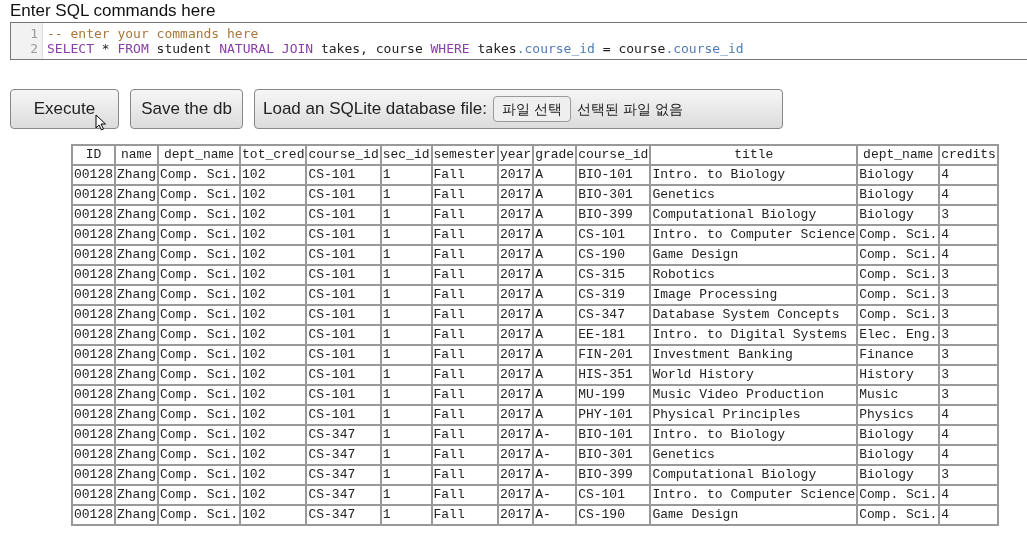  Describe the element at coordinates (754, 295) in the screenshot. I see `table-cell: Image Processing` at that location.